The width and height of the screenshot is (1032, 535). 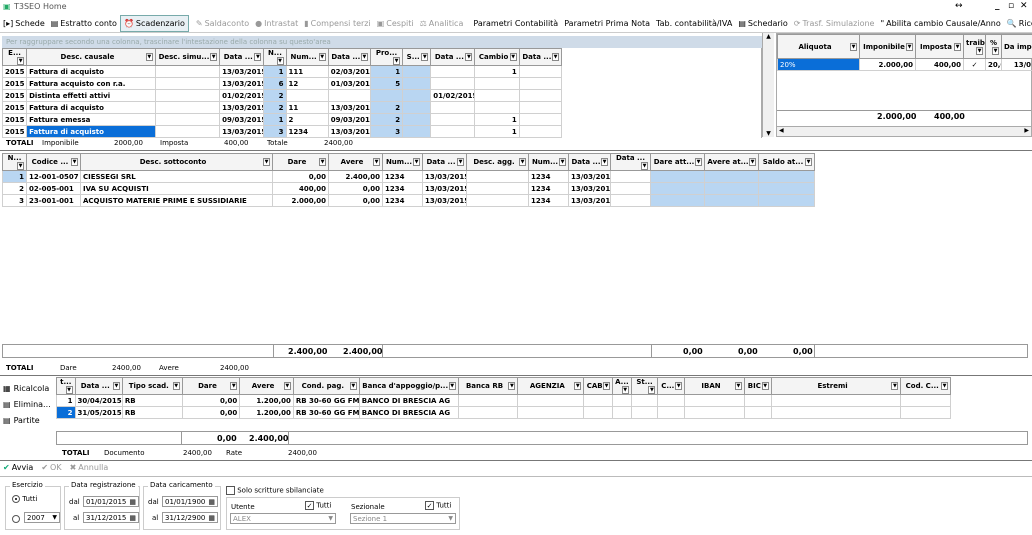 I want to click on column-header-banca-d-appoggio-p: Banca d'appoggio/p... ▼, so click(x=408, y=386).